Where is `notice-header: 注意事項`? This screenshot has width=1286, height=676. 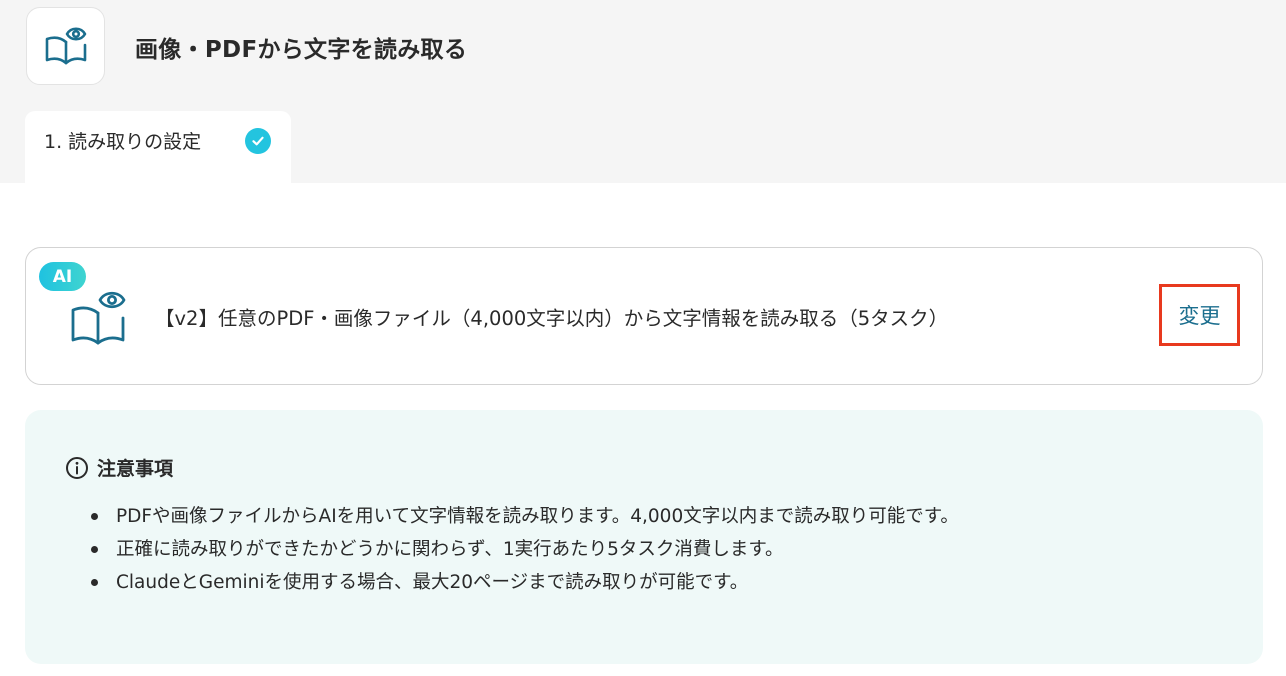
notice-header: 注意事項 is located at coordinates (119, 467).